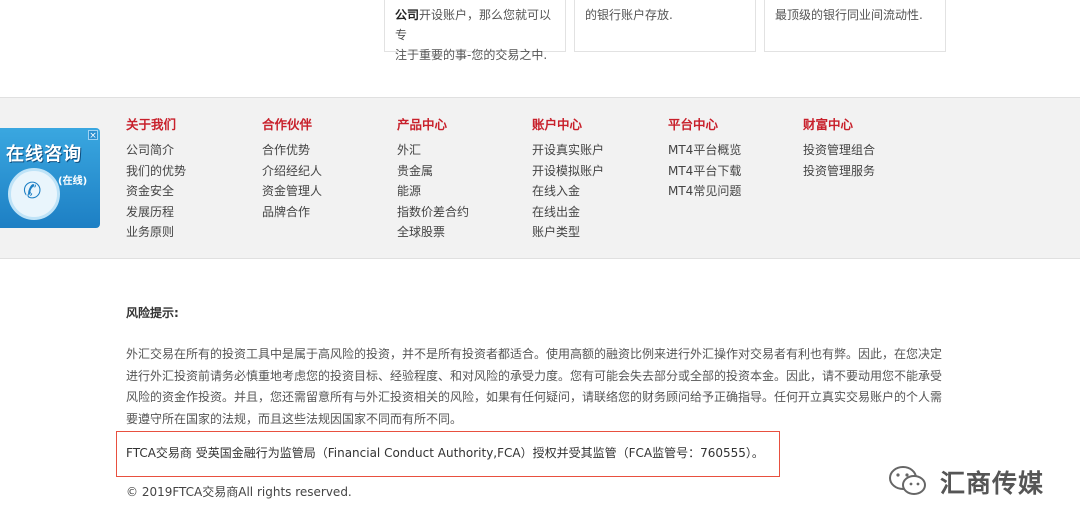 The height and width of the screenshot is (527, 1080). I want to click on footer-link: 在线入金, so click(568, 191).